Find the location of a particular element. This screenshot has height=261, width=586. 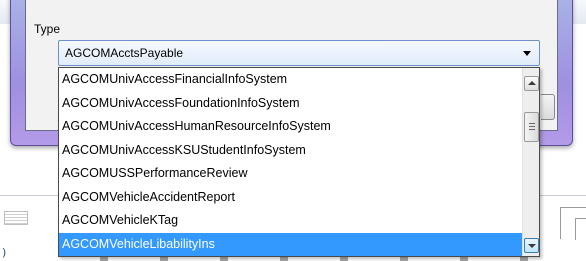

list-item: AGCOMUnivAccessFinancialInfoSystem is located at coordinates (291, 80).